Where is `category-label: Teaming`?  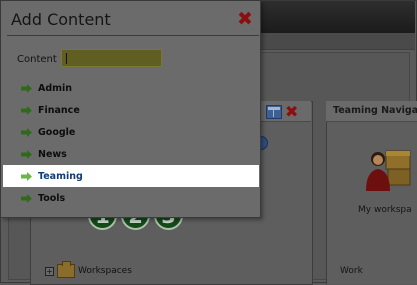 category-label: Teaming is located at coordinates (60, 176).